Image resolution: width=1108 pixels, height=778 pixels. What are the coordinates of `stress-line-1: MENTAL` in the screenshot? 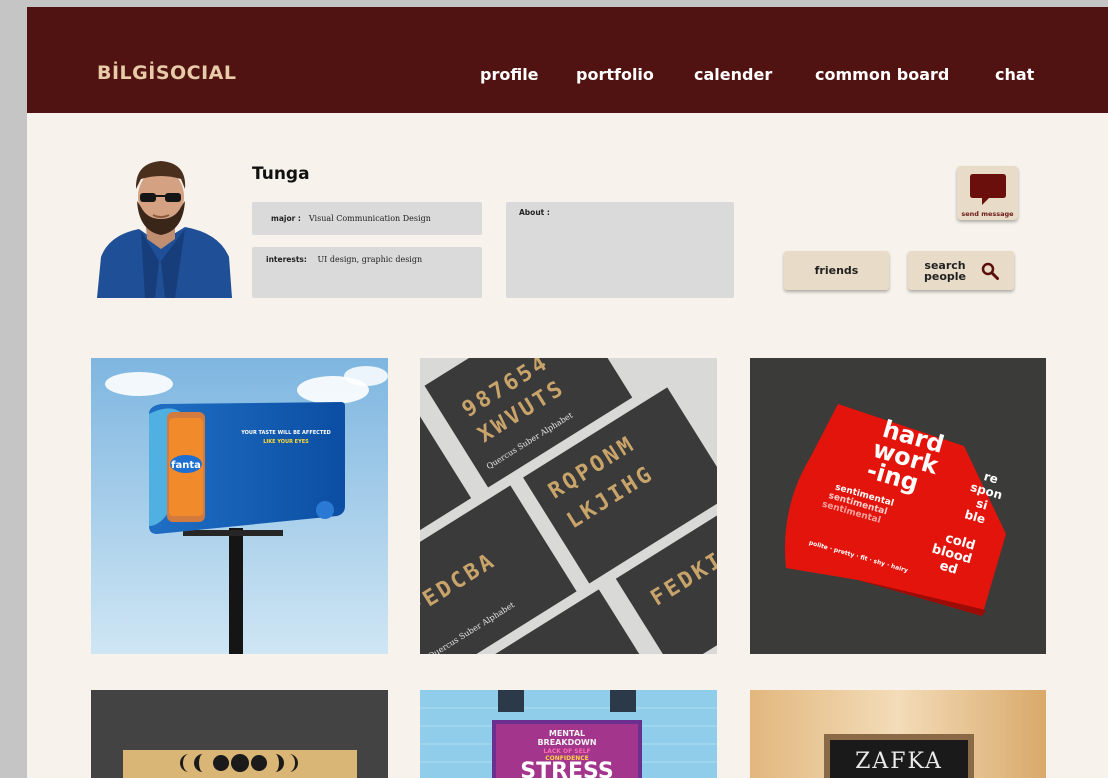 It's located at (567, 733).